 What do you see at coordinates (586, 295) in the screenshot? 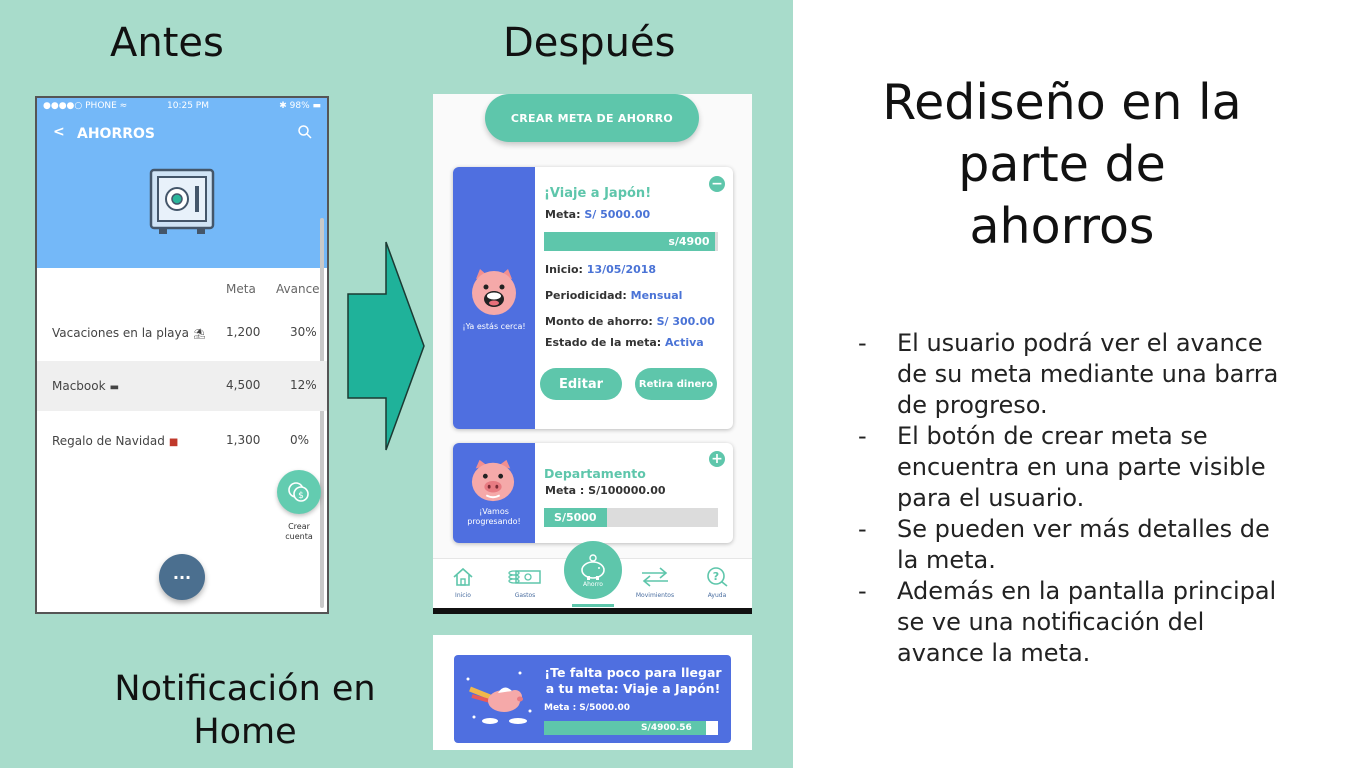
I see `periodicidad-label: Periodicidad:` at bounding box center [586, 295].